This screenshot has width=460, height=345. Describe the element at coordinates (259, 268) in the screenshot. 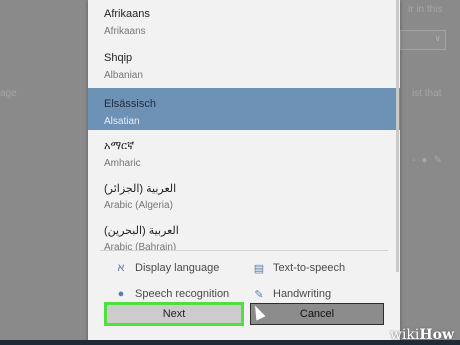

I see `text-to-speech-icon: ▤` at that location.